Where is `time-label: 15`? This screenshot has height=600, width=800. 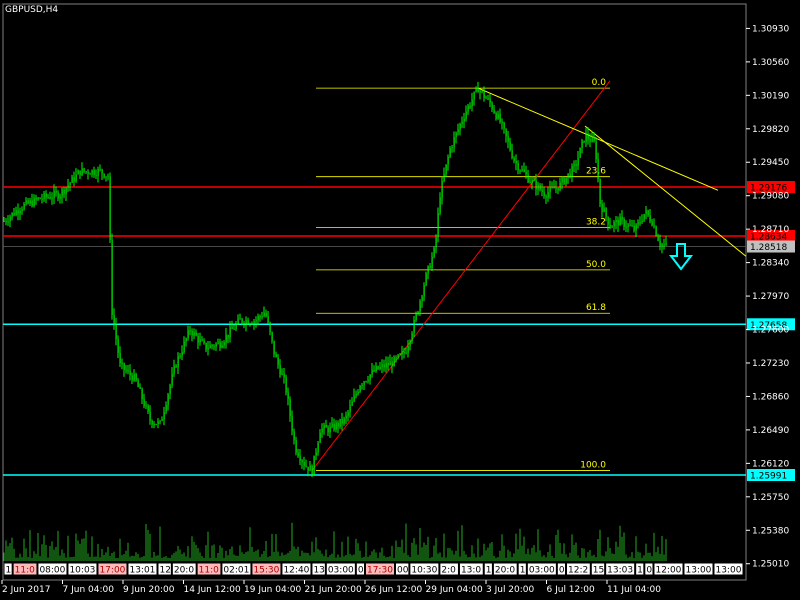 time-label: 15 is located at coordinates (598, 571).